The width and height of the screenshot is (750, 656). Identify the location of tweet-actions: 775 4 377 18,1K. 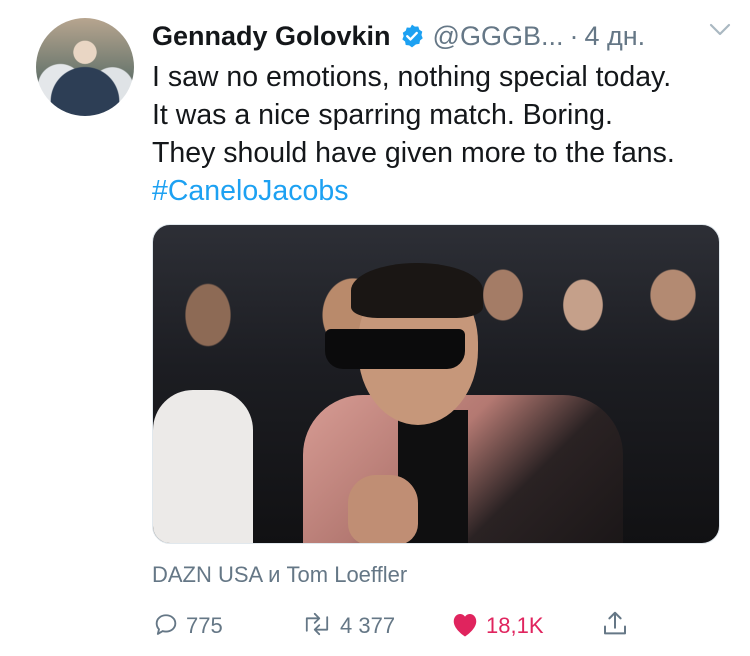
(397, 628).